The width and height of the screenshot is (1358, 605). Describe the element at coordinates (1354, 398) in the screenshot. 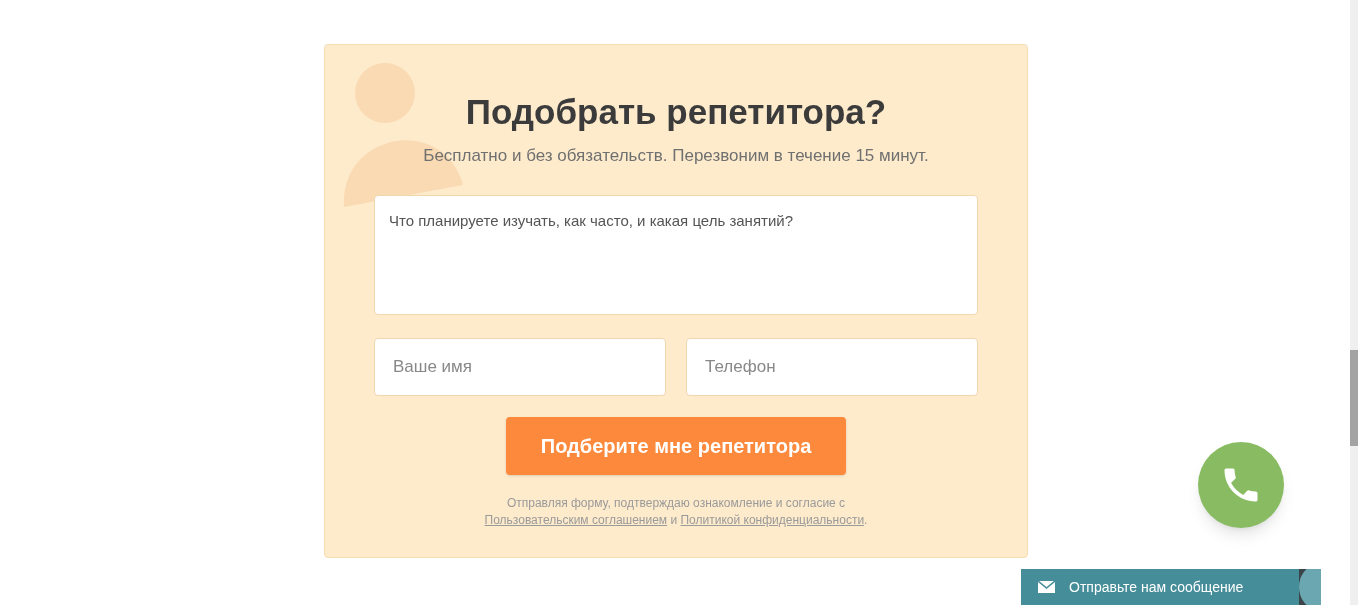

I see `scrollbar-thumb` at that location.